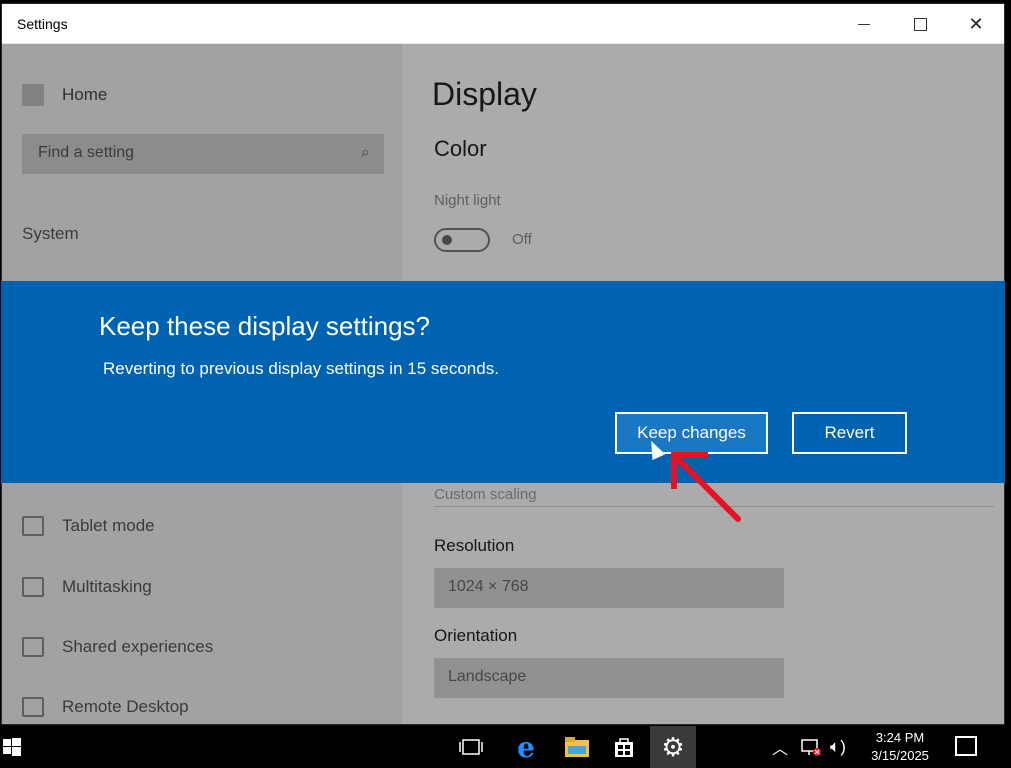 This screenshot has width=1011, height=768. What do you see at coordinates (503, 24) in the screenshot?
I see `title-bar: Settings ✕` at bounding box center [503, 24].